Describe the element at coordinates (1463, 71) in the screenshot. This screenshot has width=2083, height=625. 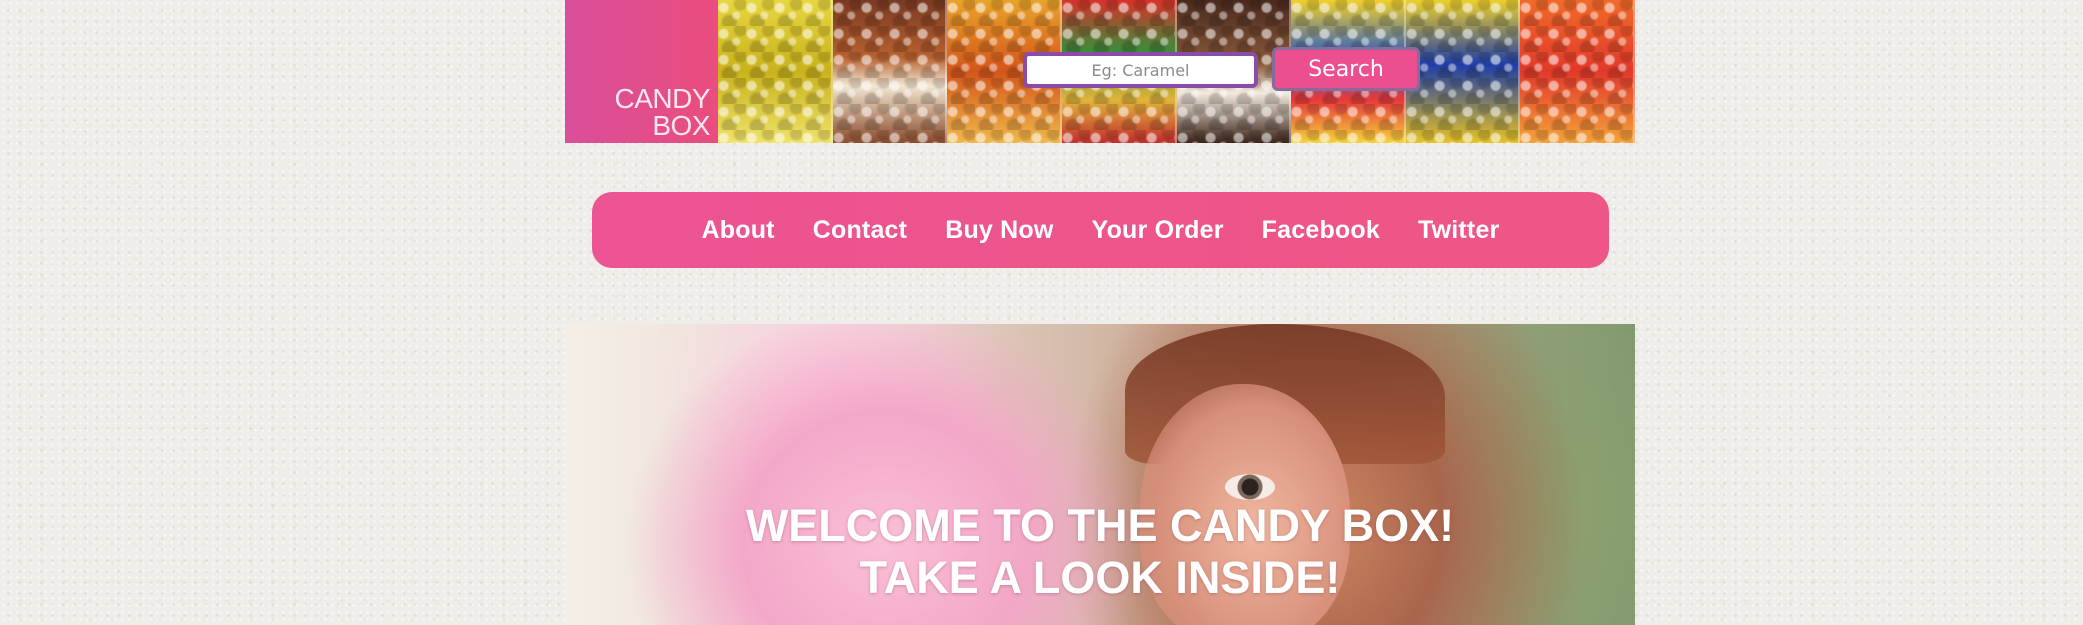
I see `candy-jar-blue-yellow` at that location.